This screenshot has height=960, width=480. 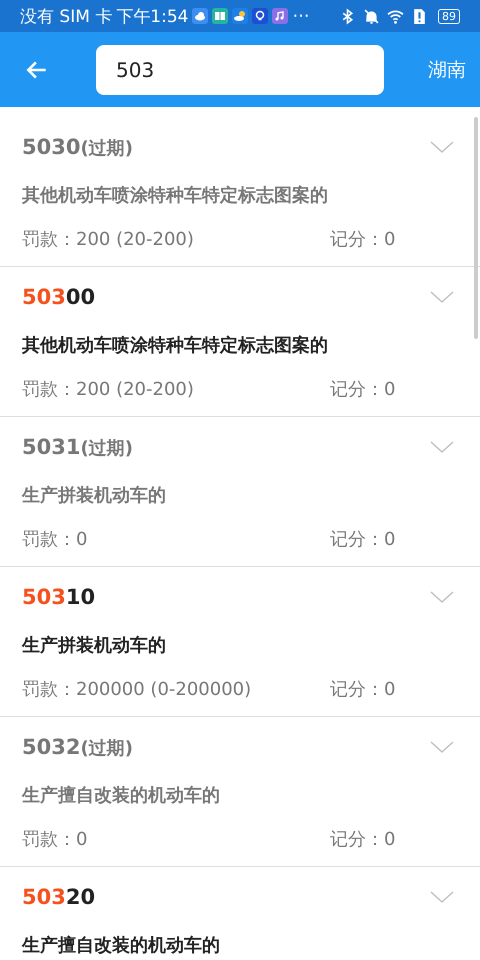 I want to click on fine-text: 罚款：200000 (0-200000), so click(x=137, y=689).